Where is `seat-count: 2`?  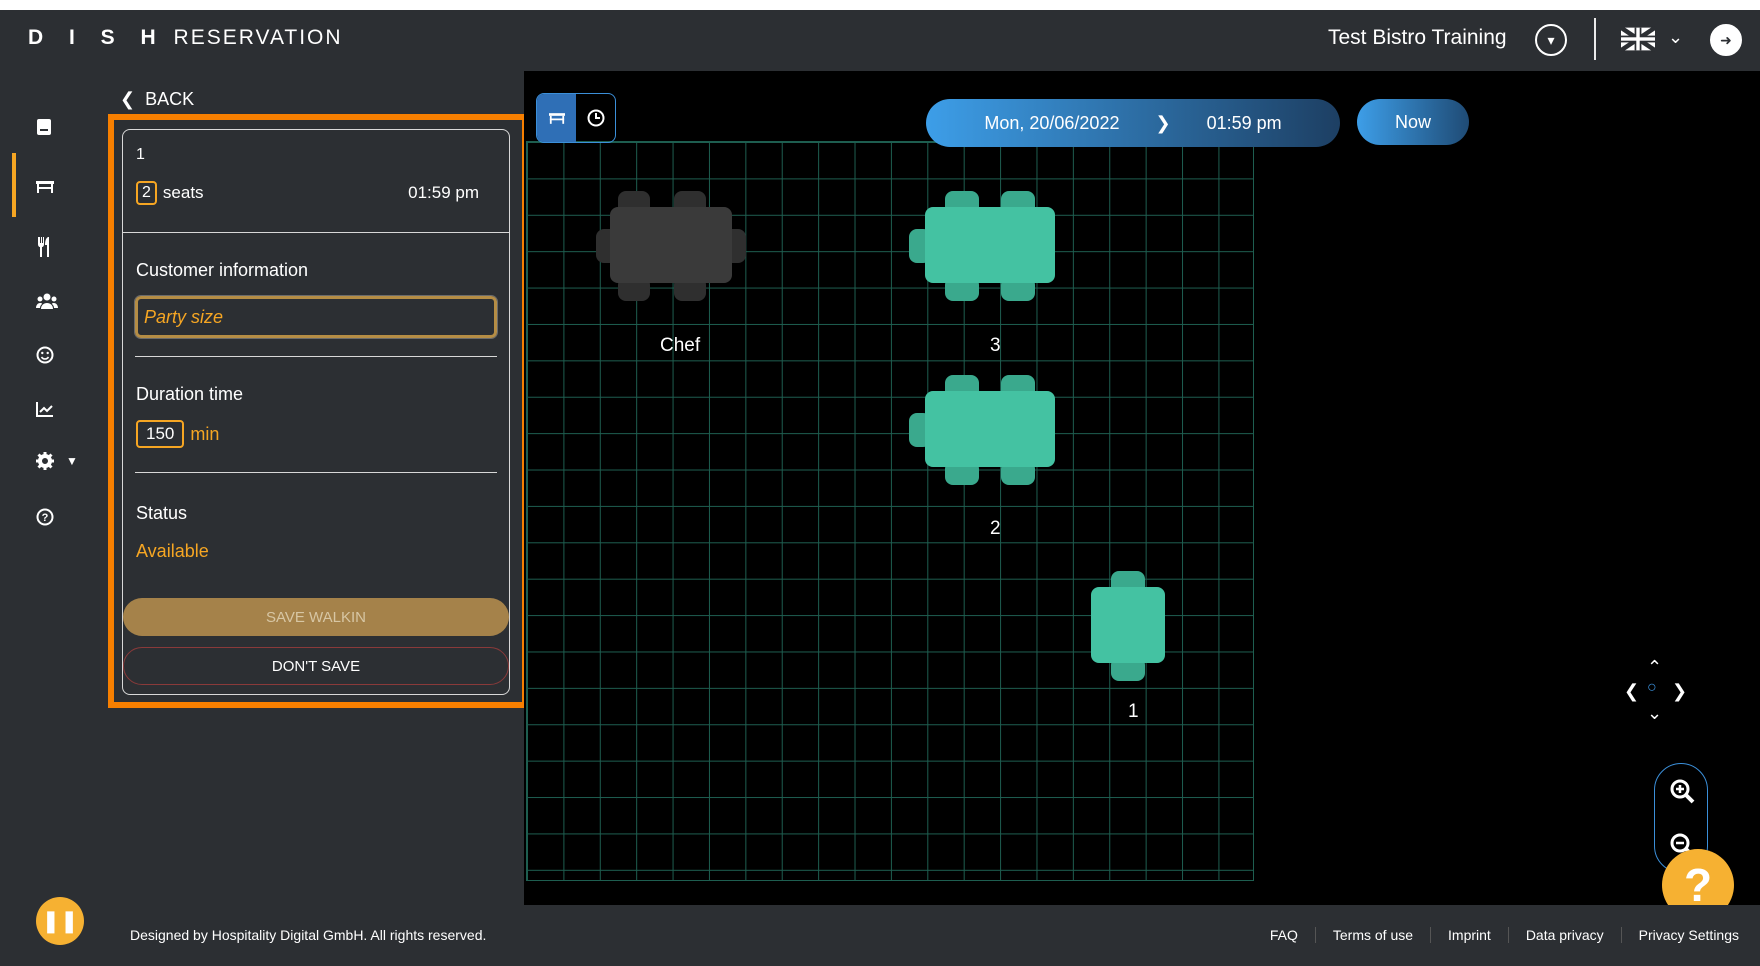
seat-count: 2 is located at coordinates (146, 193).